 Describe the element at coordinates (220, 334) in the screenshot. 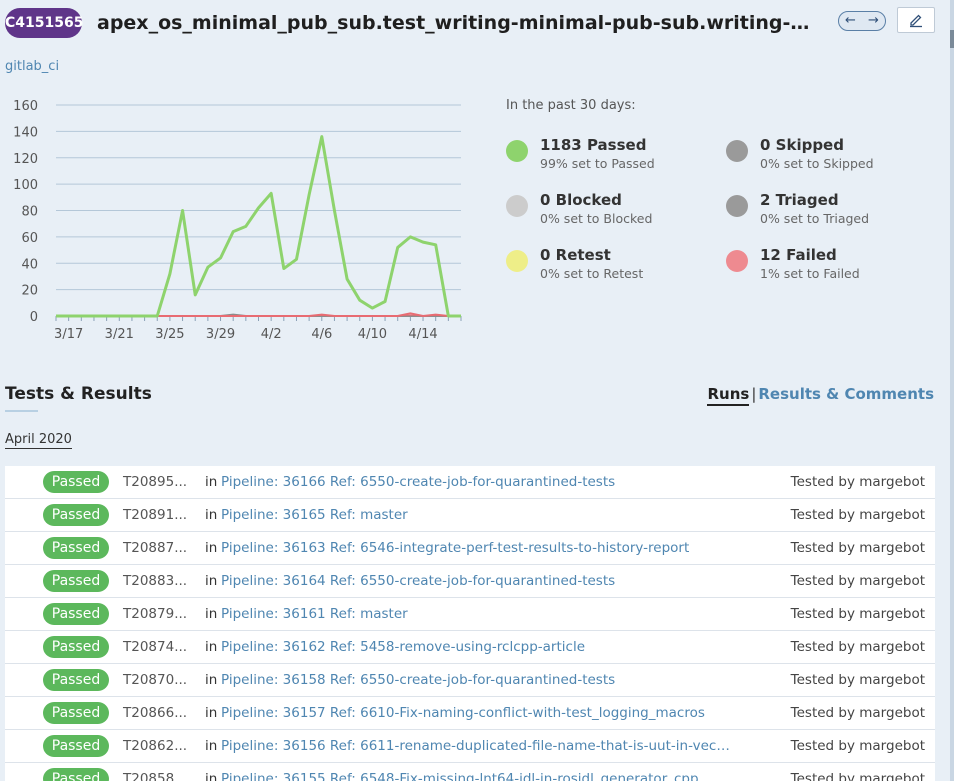

I see `x-tick-label: 3/29` at that location.